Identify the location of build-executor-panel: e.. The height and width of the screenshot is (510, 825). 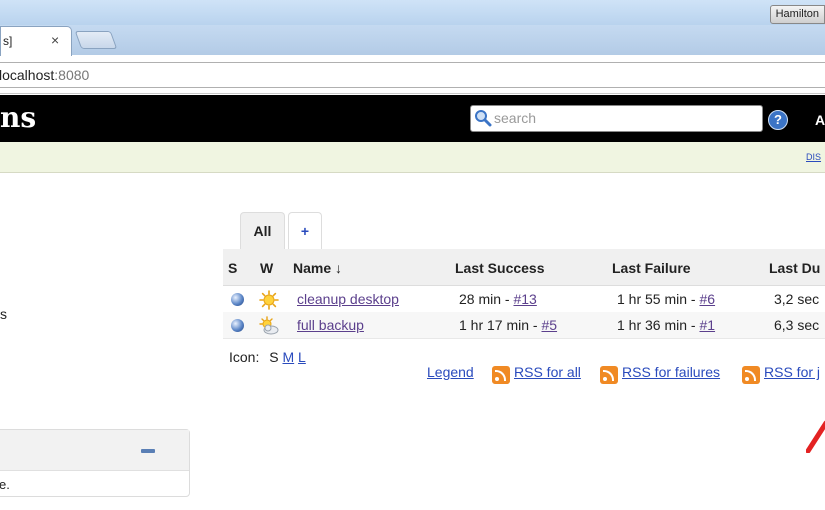
(95, 463).